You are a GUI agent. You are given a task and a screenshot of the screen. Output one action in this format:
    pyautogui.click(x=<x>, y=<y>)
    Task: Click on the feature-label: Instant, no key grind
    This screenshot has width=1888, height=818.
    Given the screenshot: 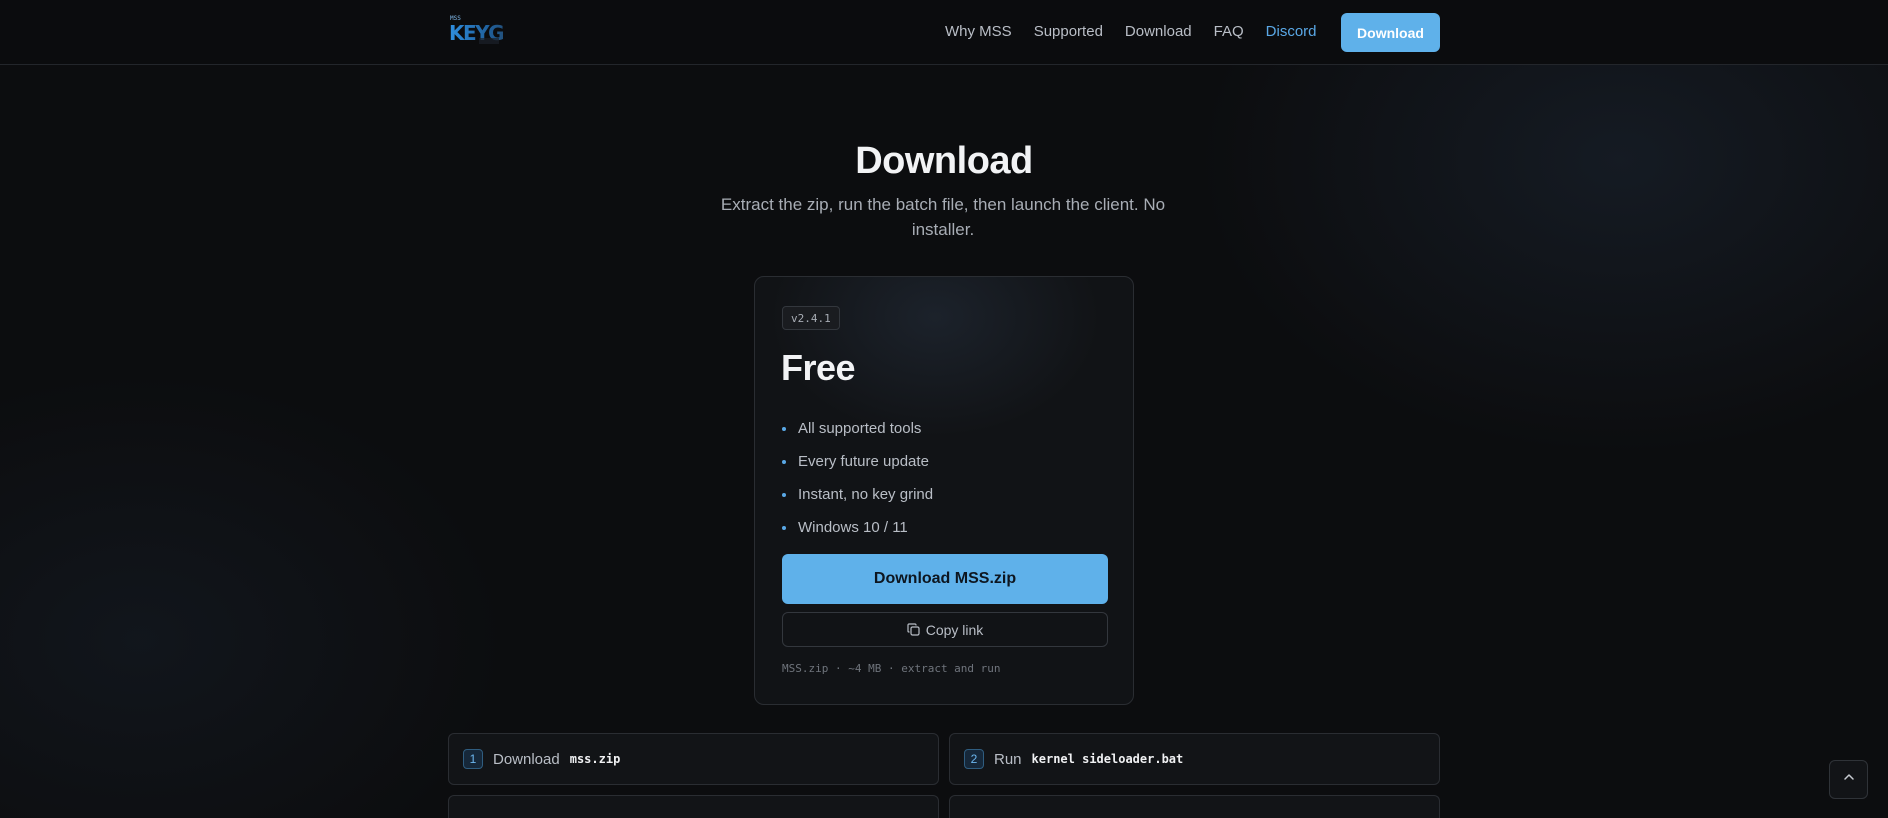 What is the action you would take?
    pyautogui.click(x=866, y=494)
    